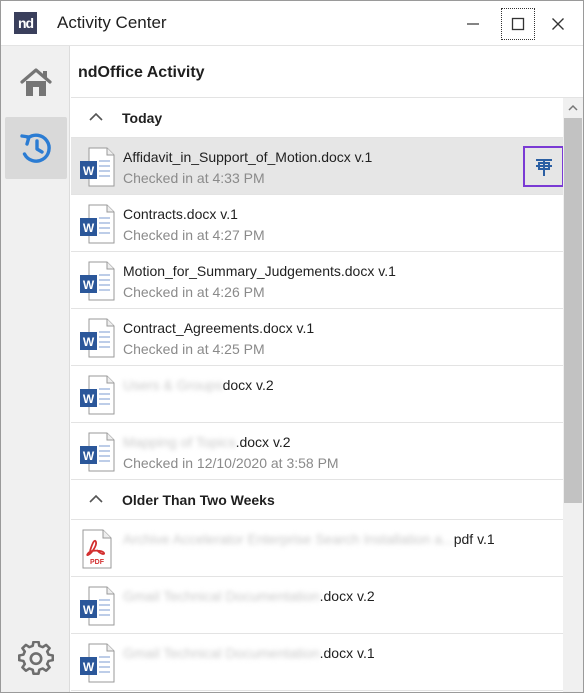  I want to click on item-status: Checked in at 4:26 PM, so click(194, 292).